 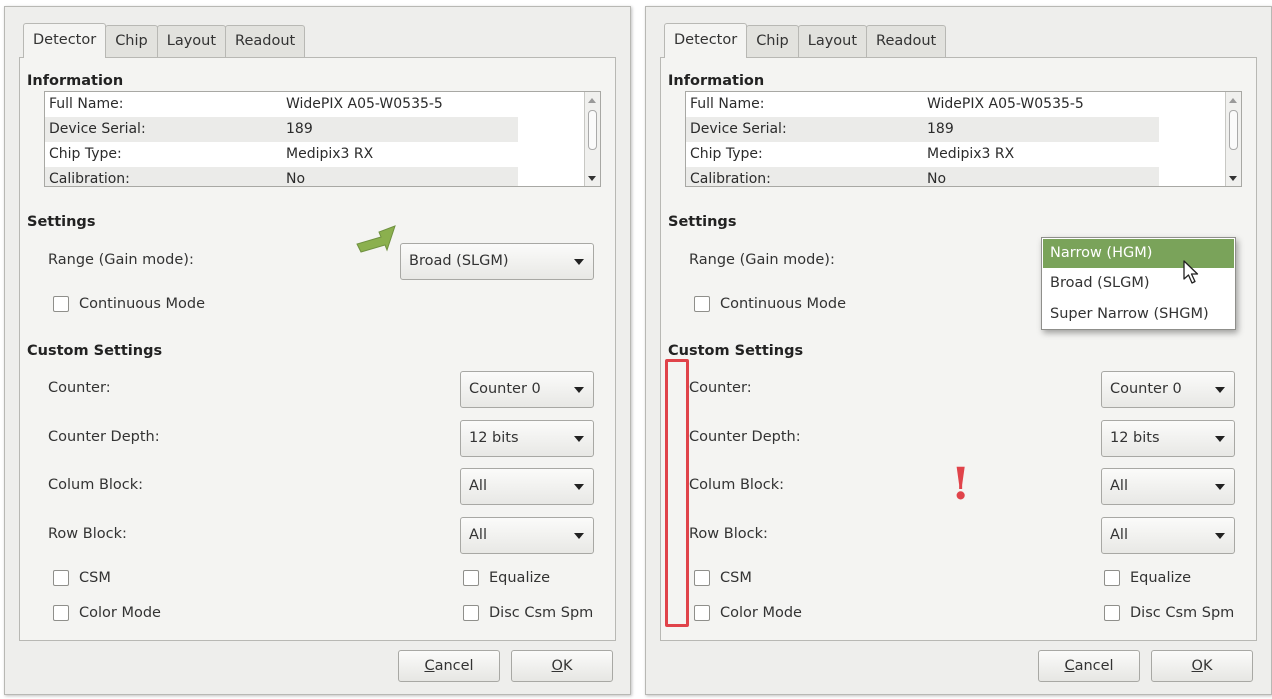 I want to click on green-arrow-icon, so click(x=376, y=239).